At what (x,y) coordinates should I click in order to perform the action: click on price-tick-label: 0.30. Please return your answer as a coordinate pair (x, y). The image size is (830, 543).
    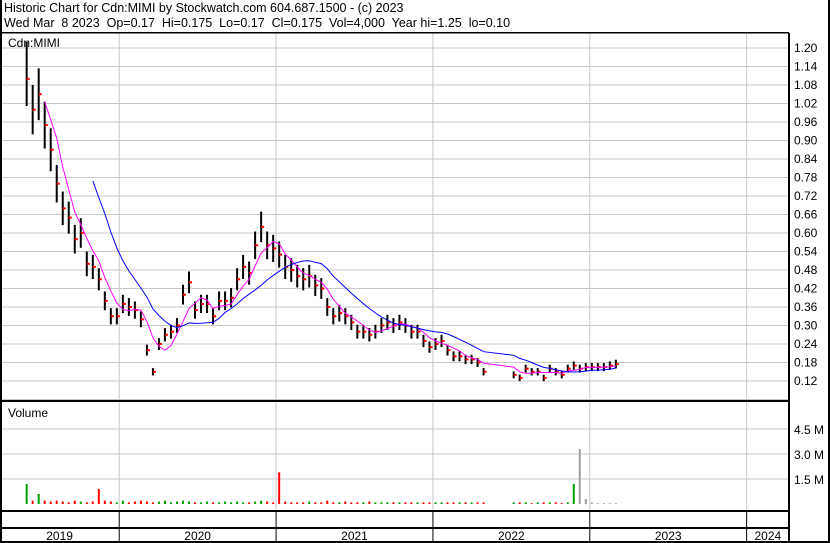
    Looking at the image, I should click on (806, 326).